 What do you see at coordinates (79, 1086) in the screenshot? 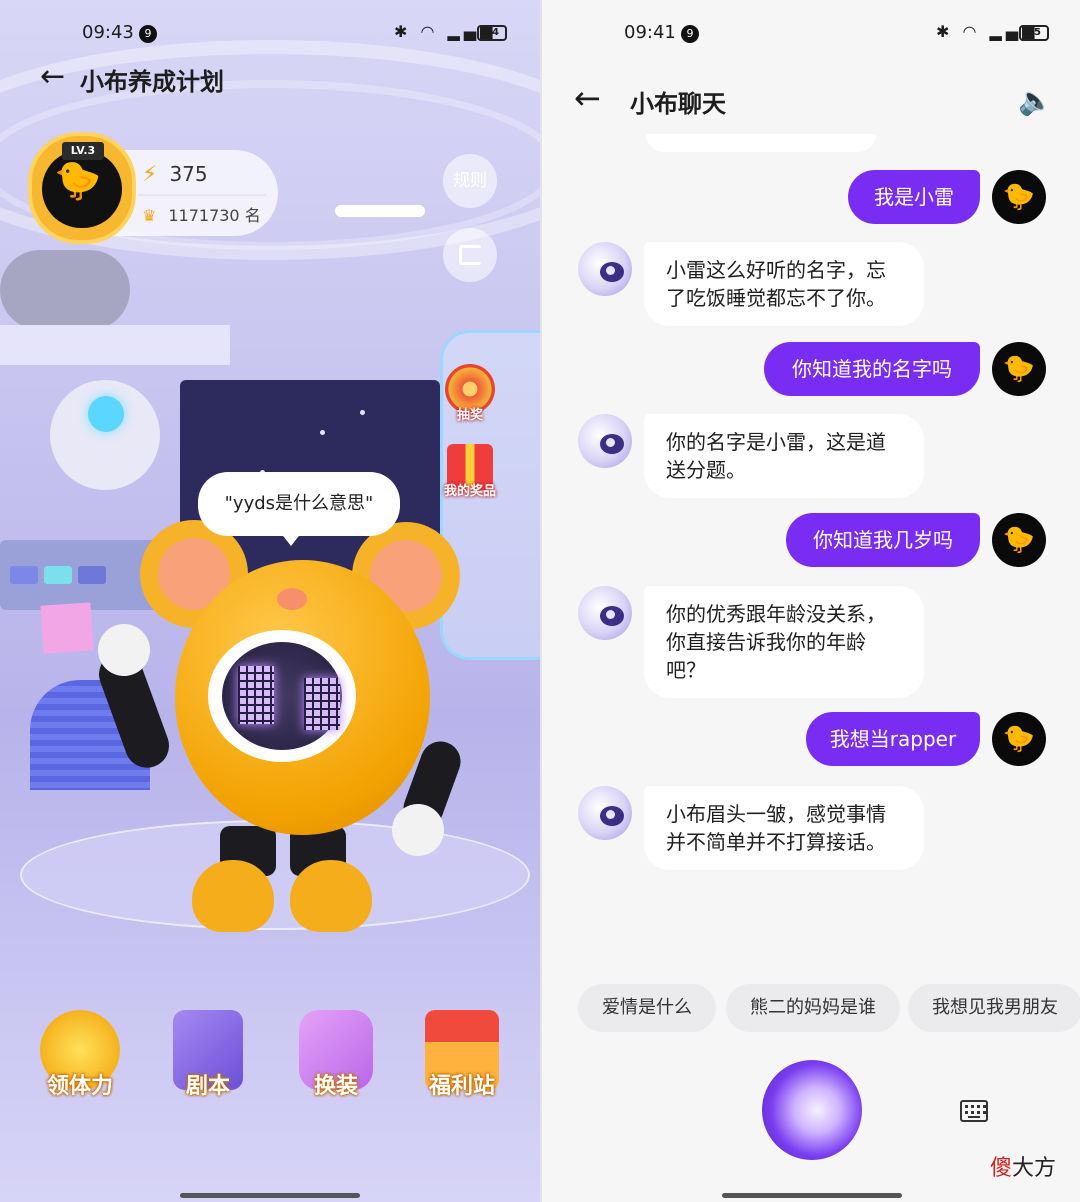
I see `nav-label: 领体力` at bounding box center [79, 1086].